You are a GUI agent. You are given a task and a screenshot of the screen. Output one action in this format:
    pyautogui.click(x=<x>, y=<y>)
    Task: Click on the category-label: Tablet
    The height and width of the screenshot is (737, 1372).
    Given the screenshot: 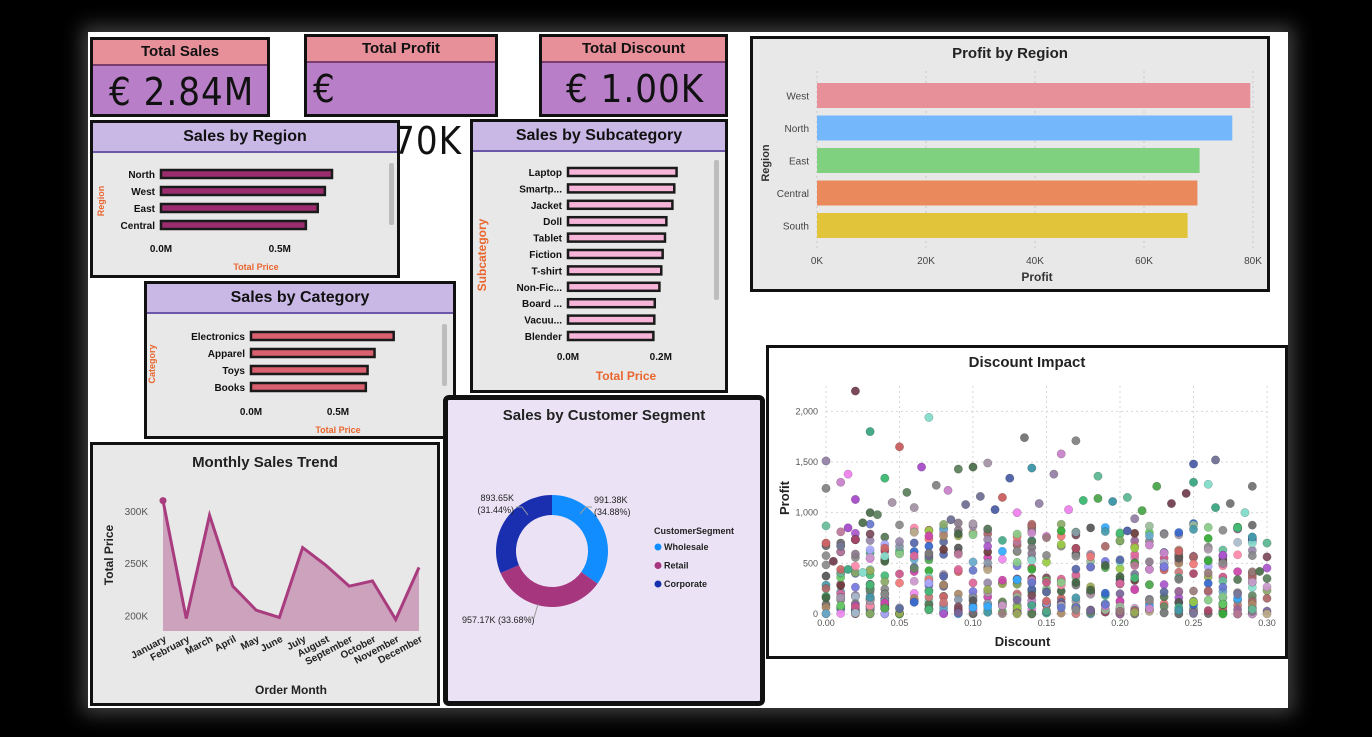 What is the action you would take?
    pyautogui.click(x=547, y=239)
    